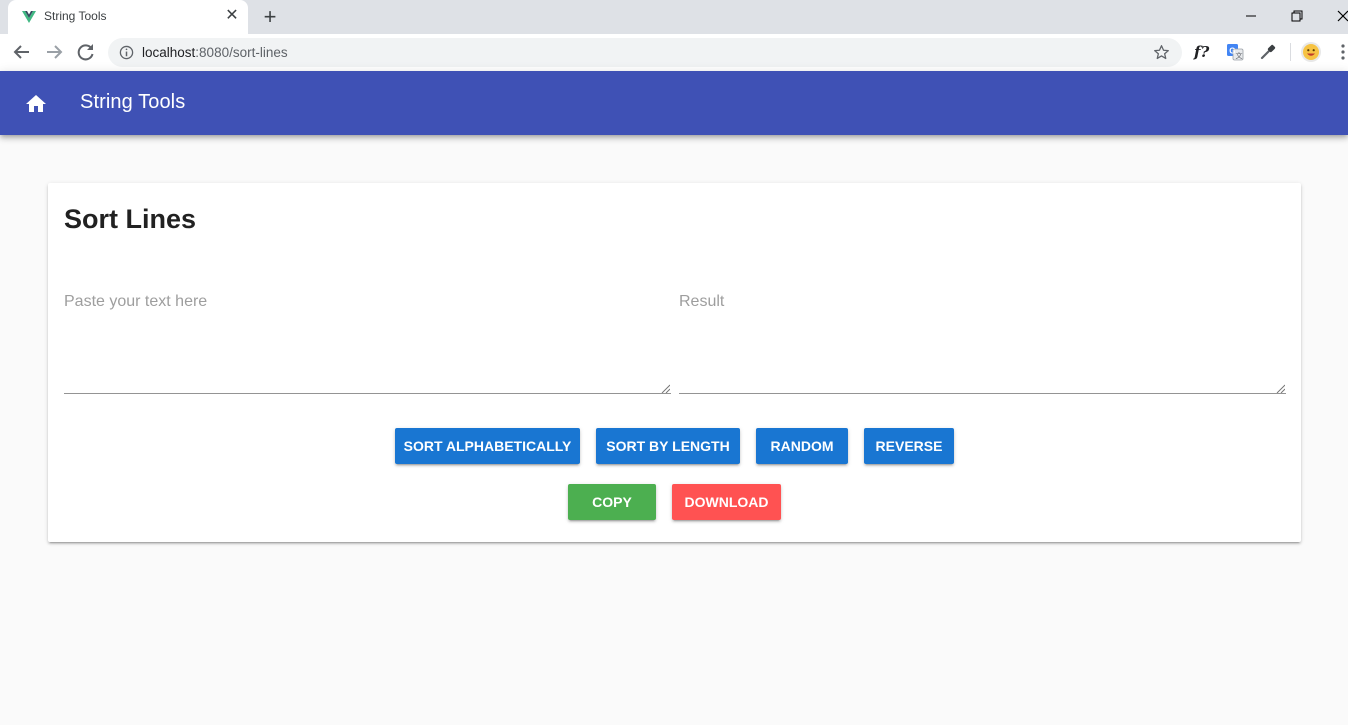 The width and height of the screenshot is (1348, 725). Describe the element at coordinates (674, 103) in the screenshot. I see `app-toolbar: String Tools` at that location.